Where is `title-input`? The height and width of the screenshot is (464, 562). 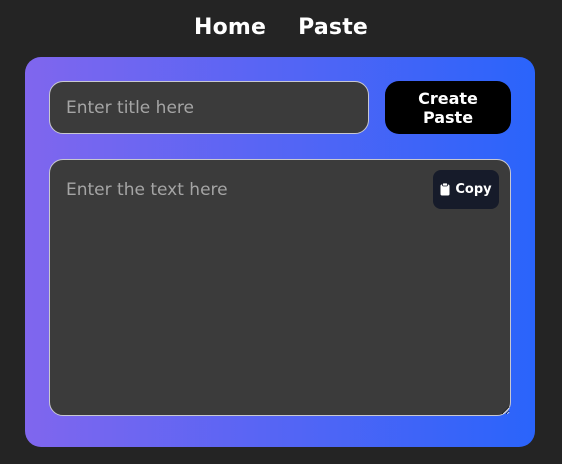
title-input is located at coordinates (209, 107).